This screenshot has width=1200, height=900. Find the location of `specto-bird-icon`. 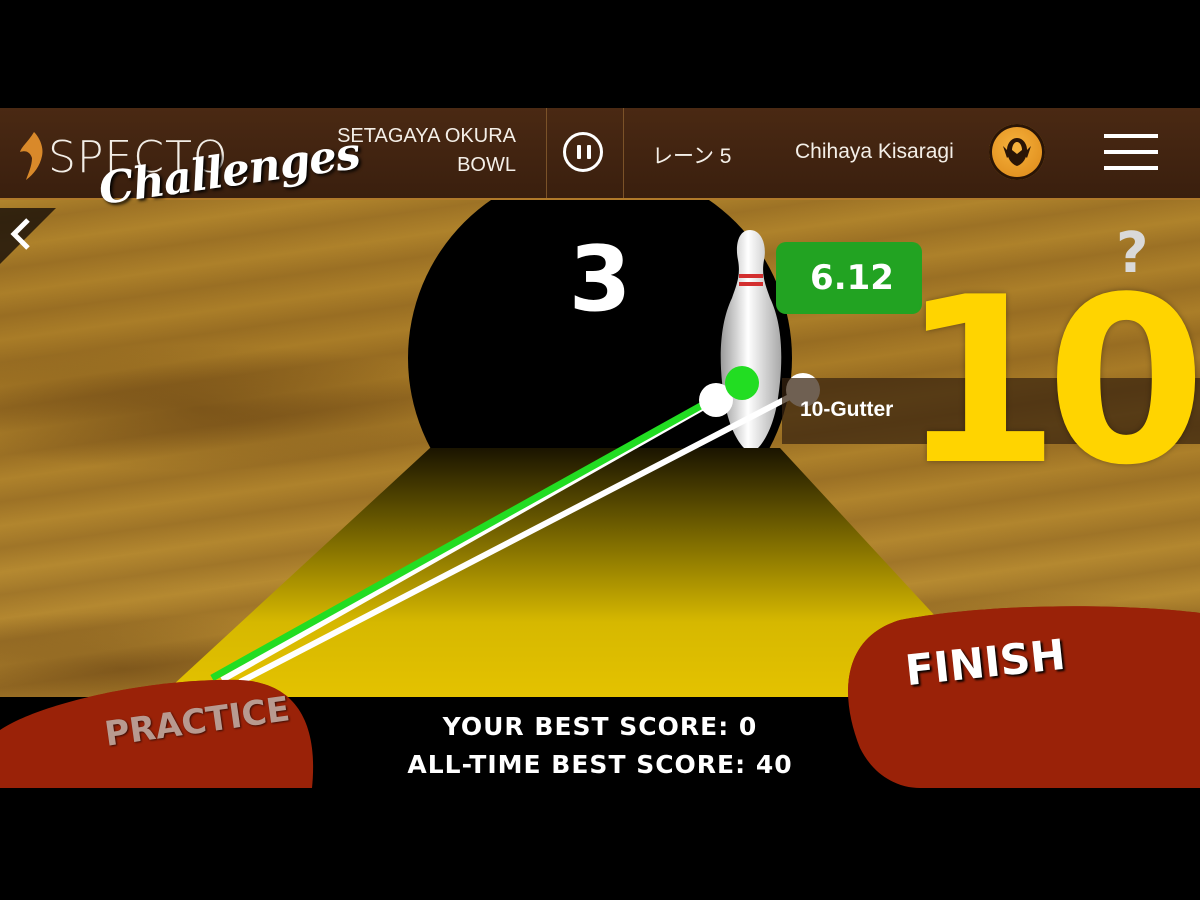

specto-bird-icon is located at coordinates (31, 156).